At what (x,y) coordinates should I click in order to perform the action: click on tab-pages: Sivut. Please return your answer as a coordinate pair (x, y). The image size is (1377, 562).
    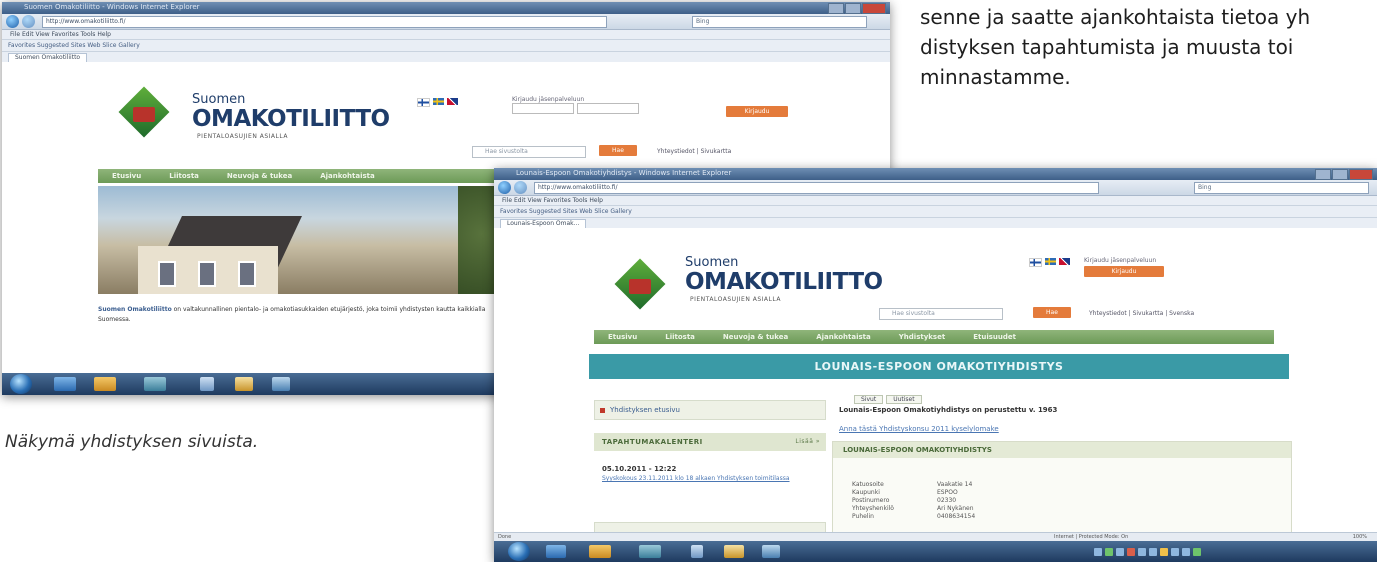
    Looking at the image, I should click on (869, 399).